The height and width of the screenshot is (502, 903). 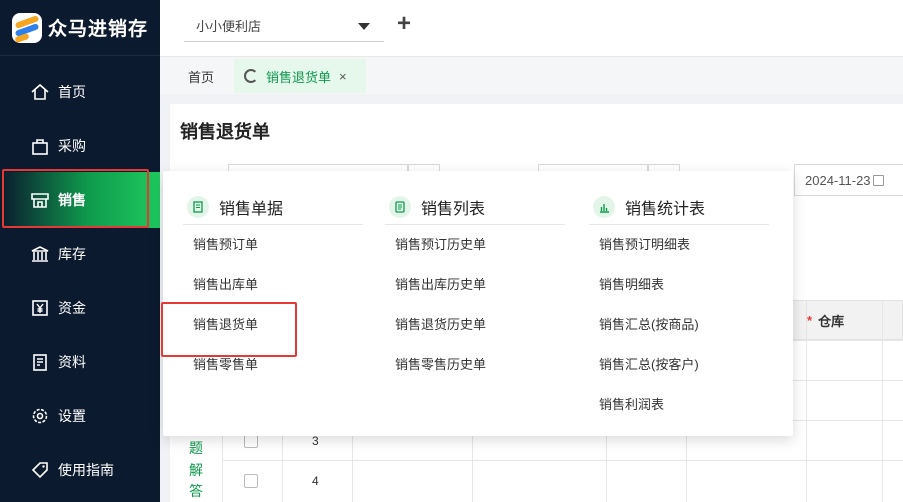 I want to click on list-icon, so click(x=400, y=206).